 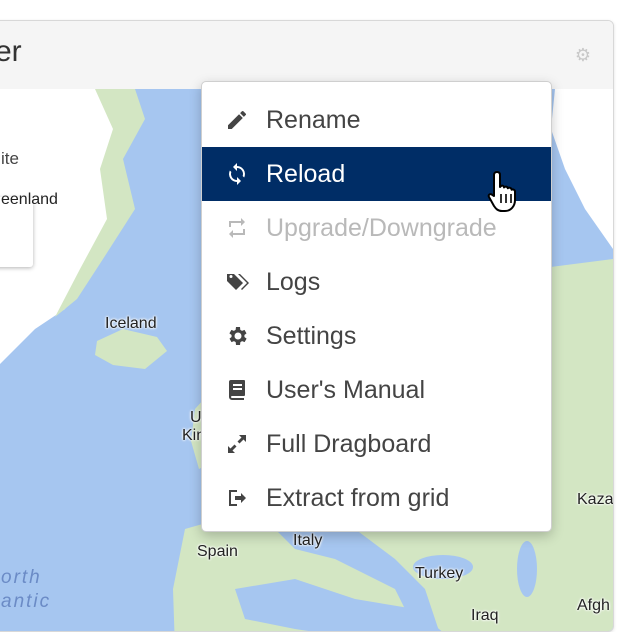 I want to click on menu-item-label: Logs, so click(x=293, y=281).